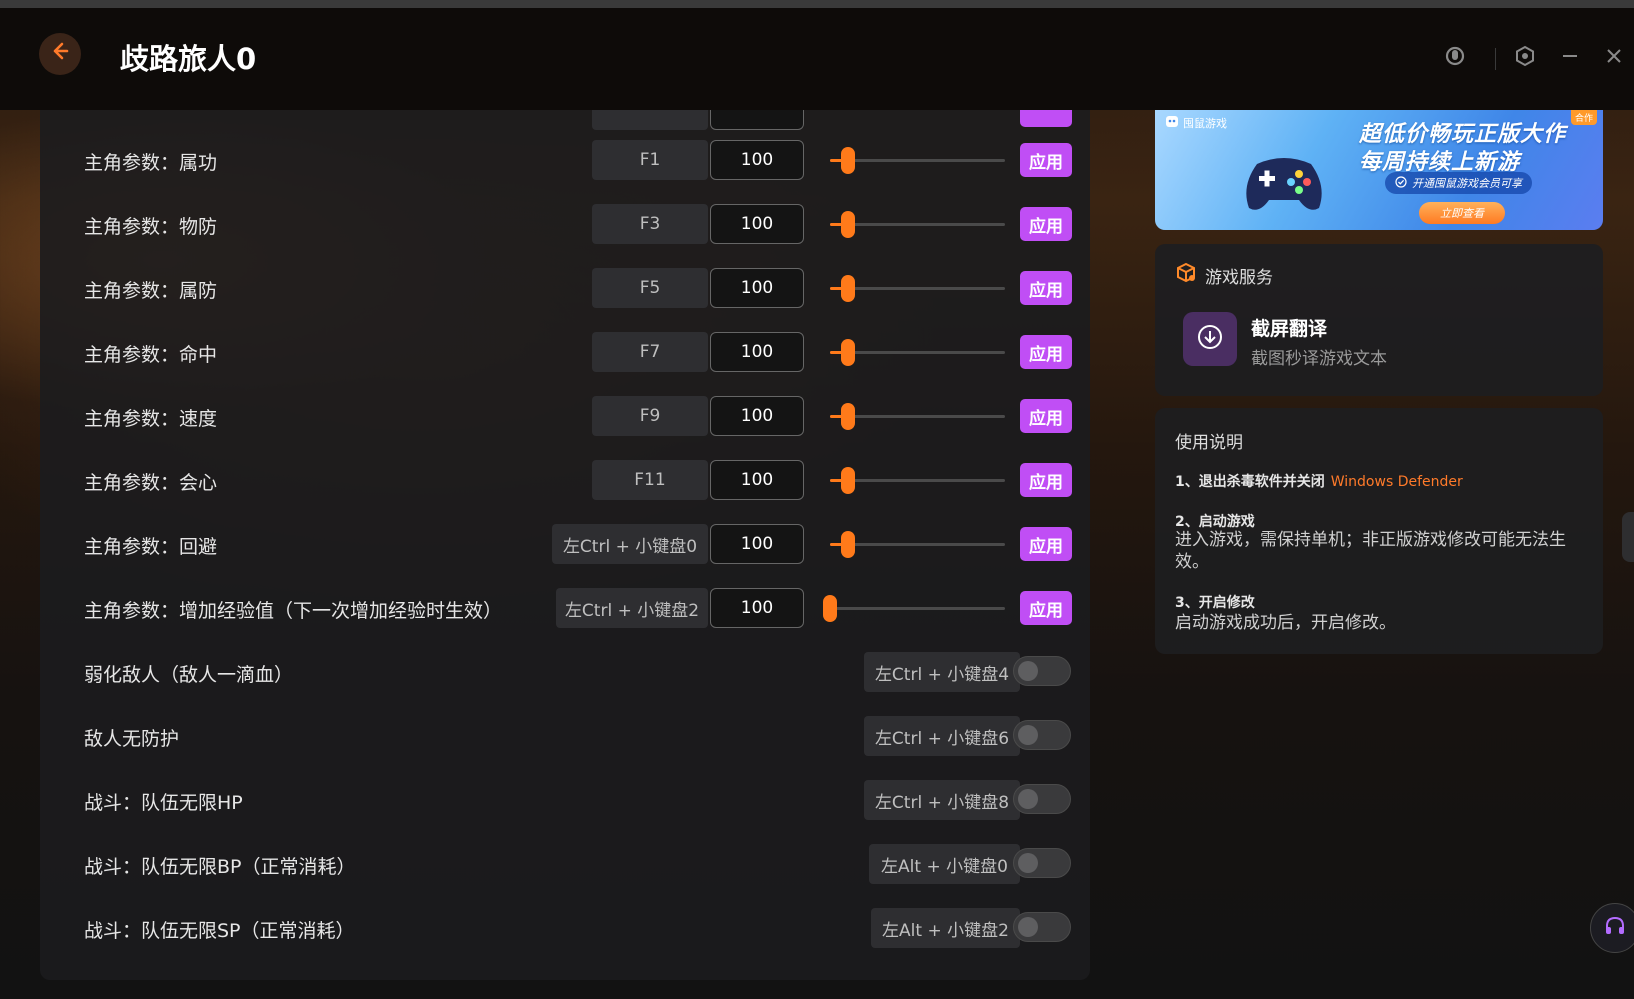 This screenshot has height=999, width=1634. I want to click on download-circle-icon, so click(1210, 339).